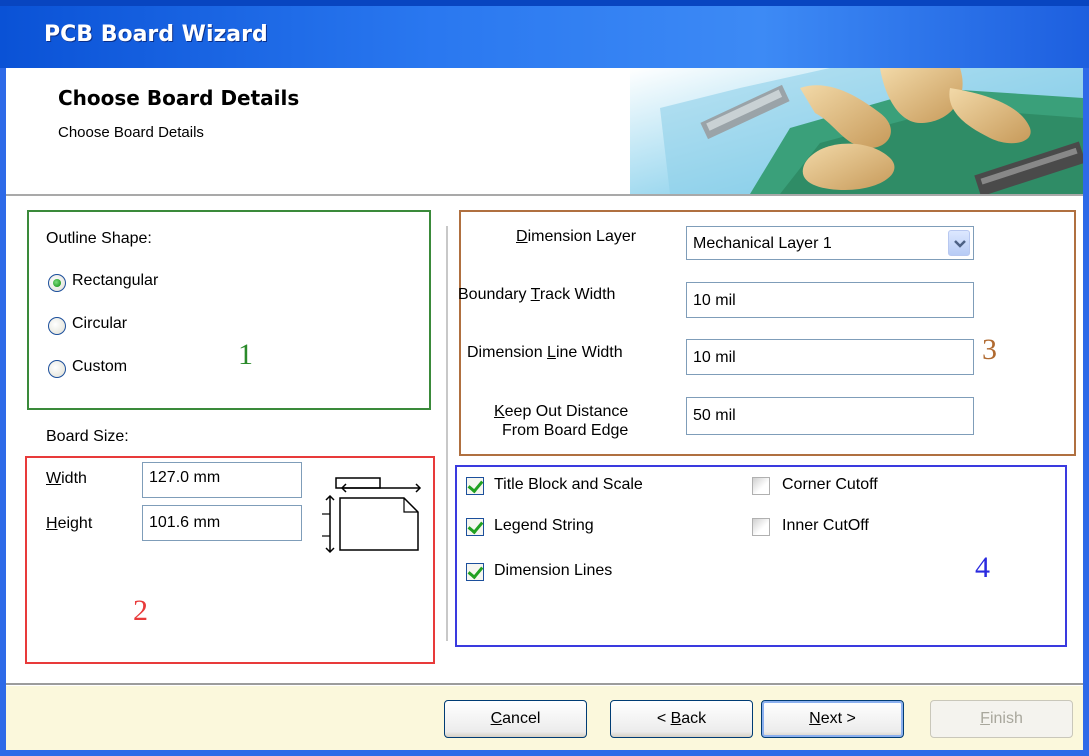 The image size is (1089, 756). What do you see at coordinates (544, 34) in the screenshot?
I see `title-bar: PCB Board Wizard` at bounding box center [544, 34].